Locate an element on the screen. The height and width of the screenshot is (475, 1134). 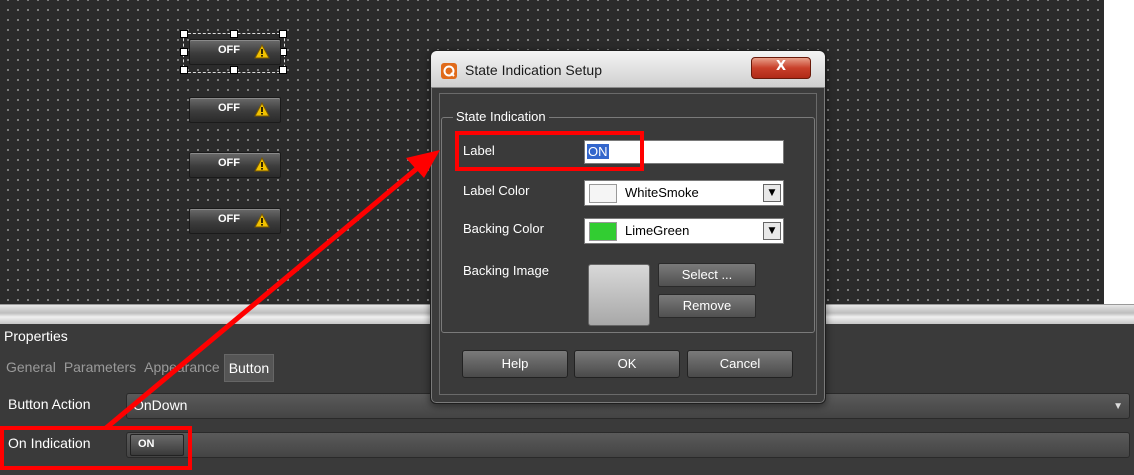
dialog-titlebar: State Indication Setup X is located at coordinates (628, 69).